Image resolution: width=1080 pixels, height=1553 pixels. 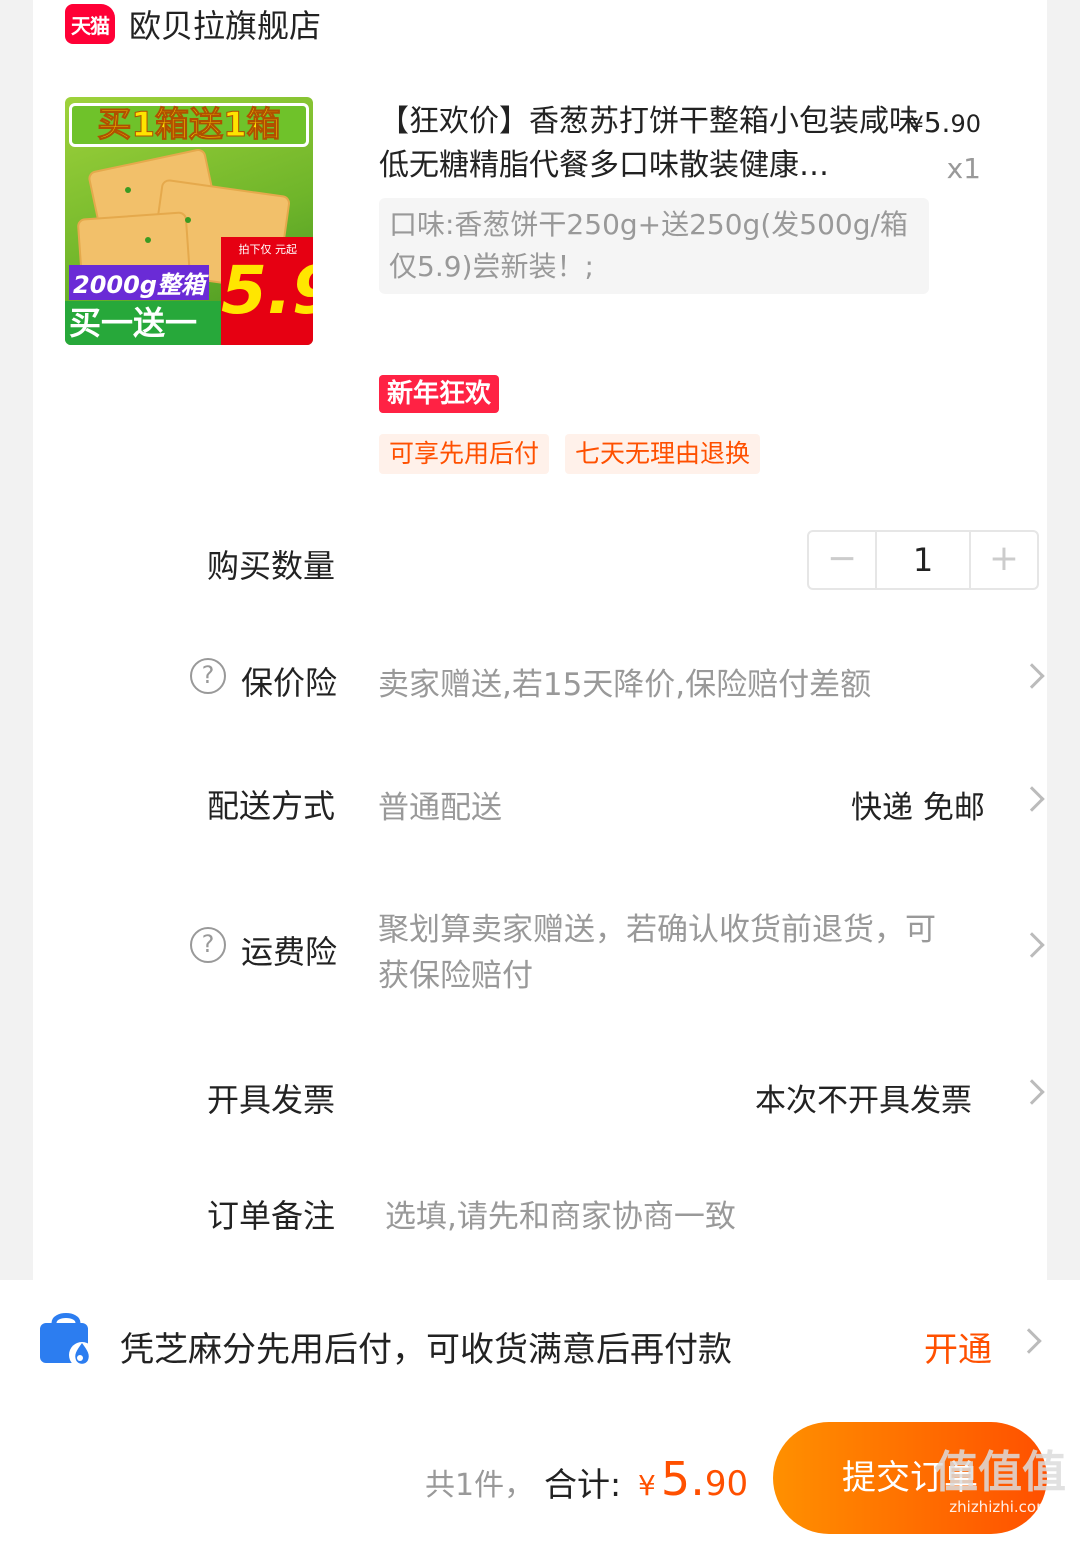 I want to click on tmall-logo-icon: 天猫, so click(x=90, y=24).